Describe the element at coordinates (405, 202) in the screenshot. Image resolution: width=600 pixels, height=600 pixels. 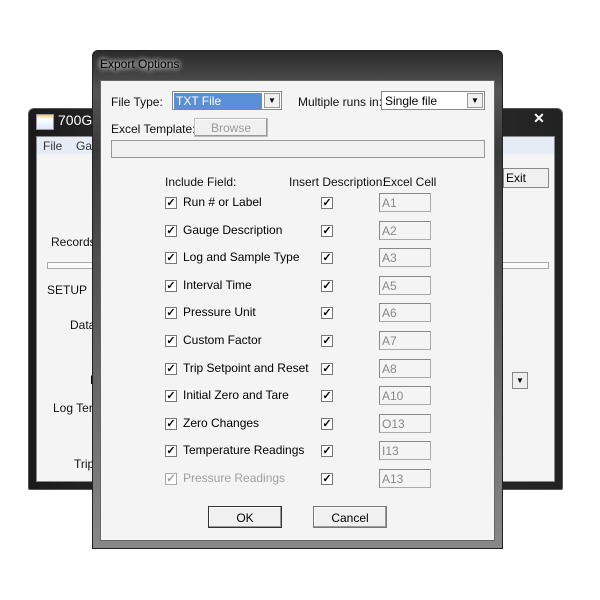
I see `excel-cell-input: A1` at that location.